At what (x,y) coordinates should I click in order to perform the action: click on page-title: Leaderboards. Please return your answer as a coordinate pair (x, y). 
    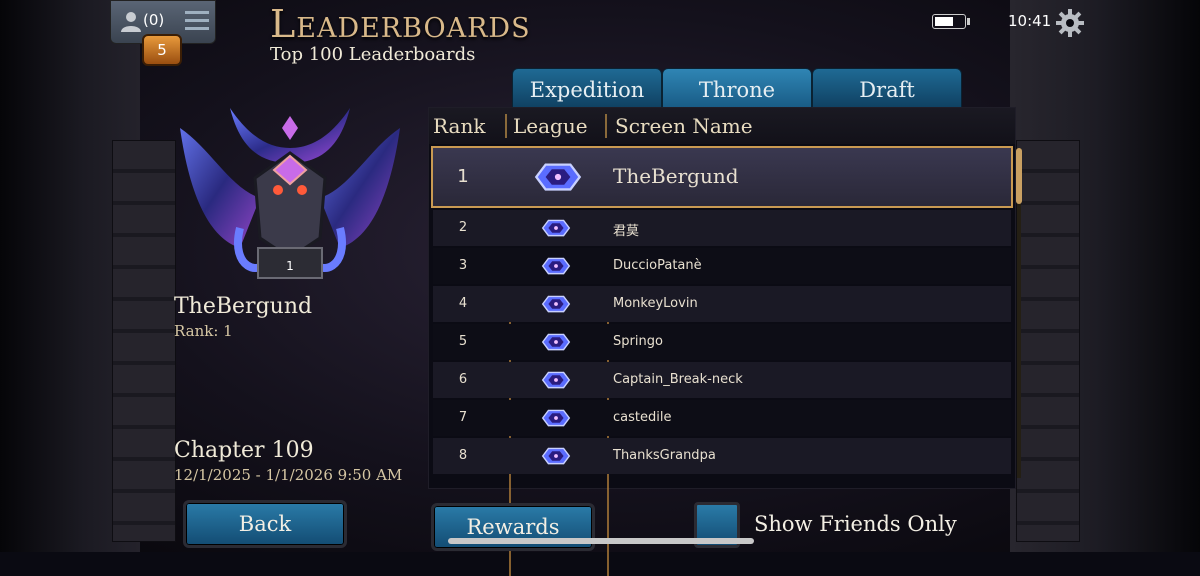
    Looking at the image, I should click on (400, 24).